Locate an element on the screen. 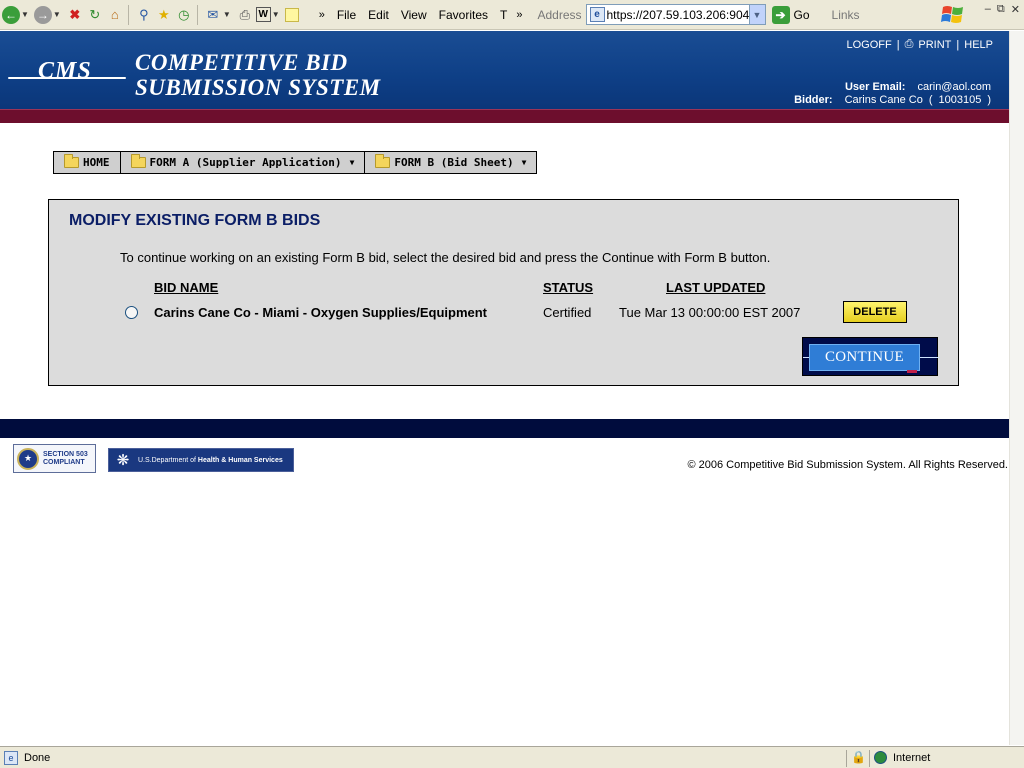  history-button: ◷ is located at coordinates (184, 15).